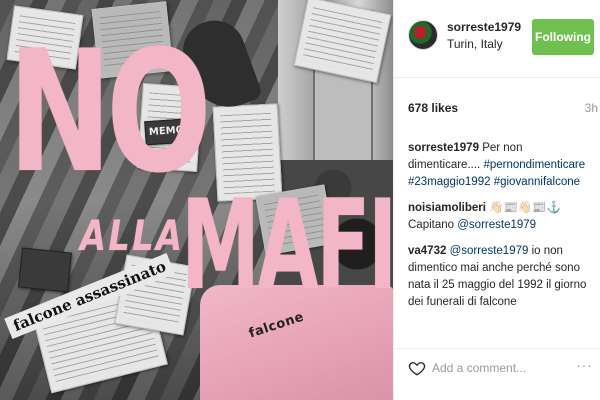  Describe the element at coordinates (449, 182) in the screenshot. I see `hashtag-link: #23maggio1992` at that location.